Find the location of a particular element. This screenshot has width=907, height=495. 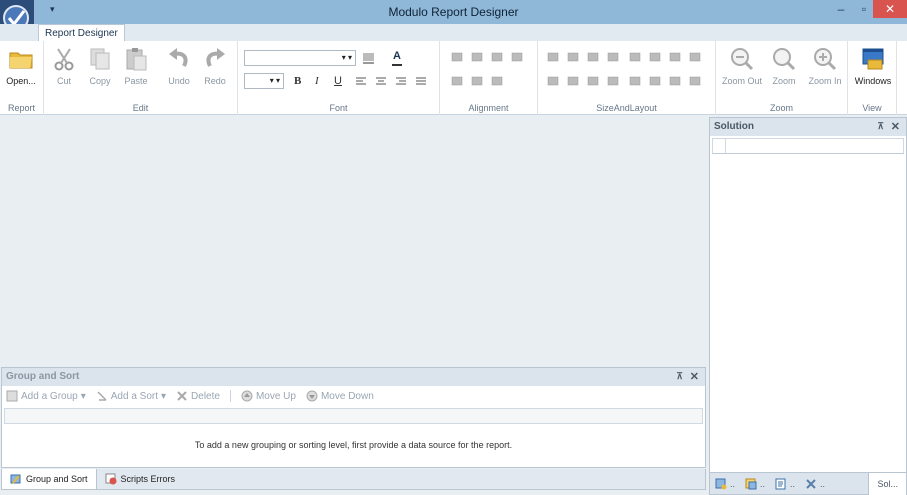

group-alignment: Alignment is located at coordinates (489, 78).